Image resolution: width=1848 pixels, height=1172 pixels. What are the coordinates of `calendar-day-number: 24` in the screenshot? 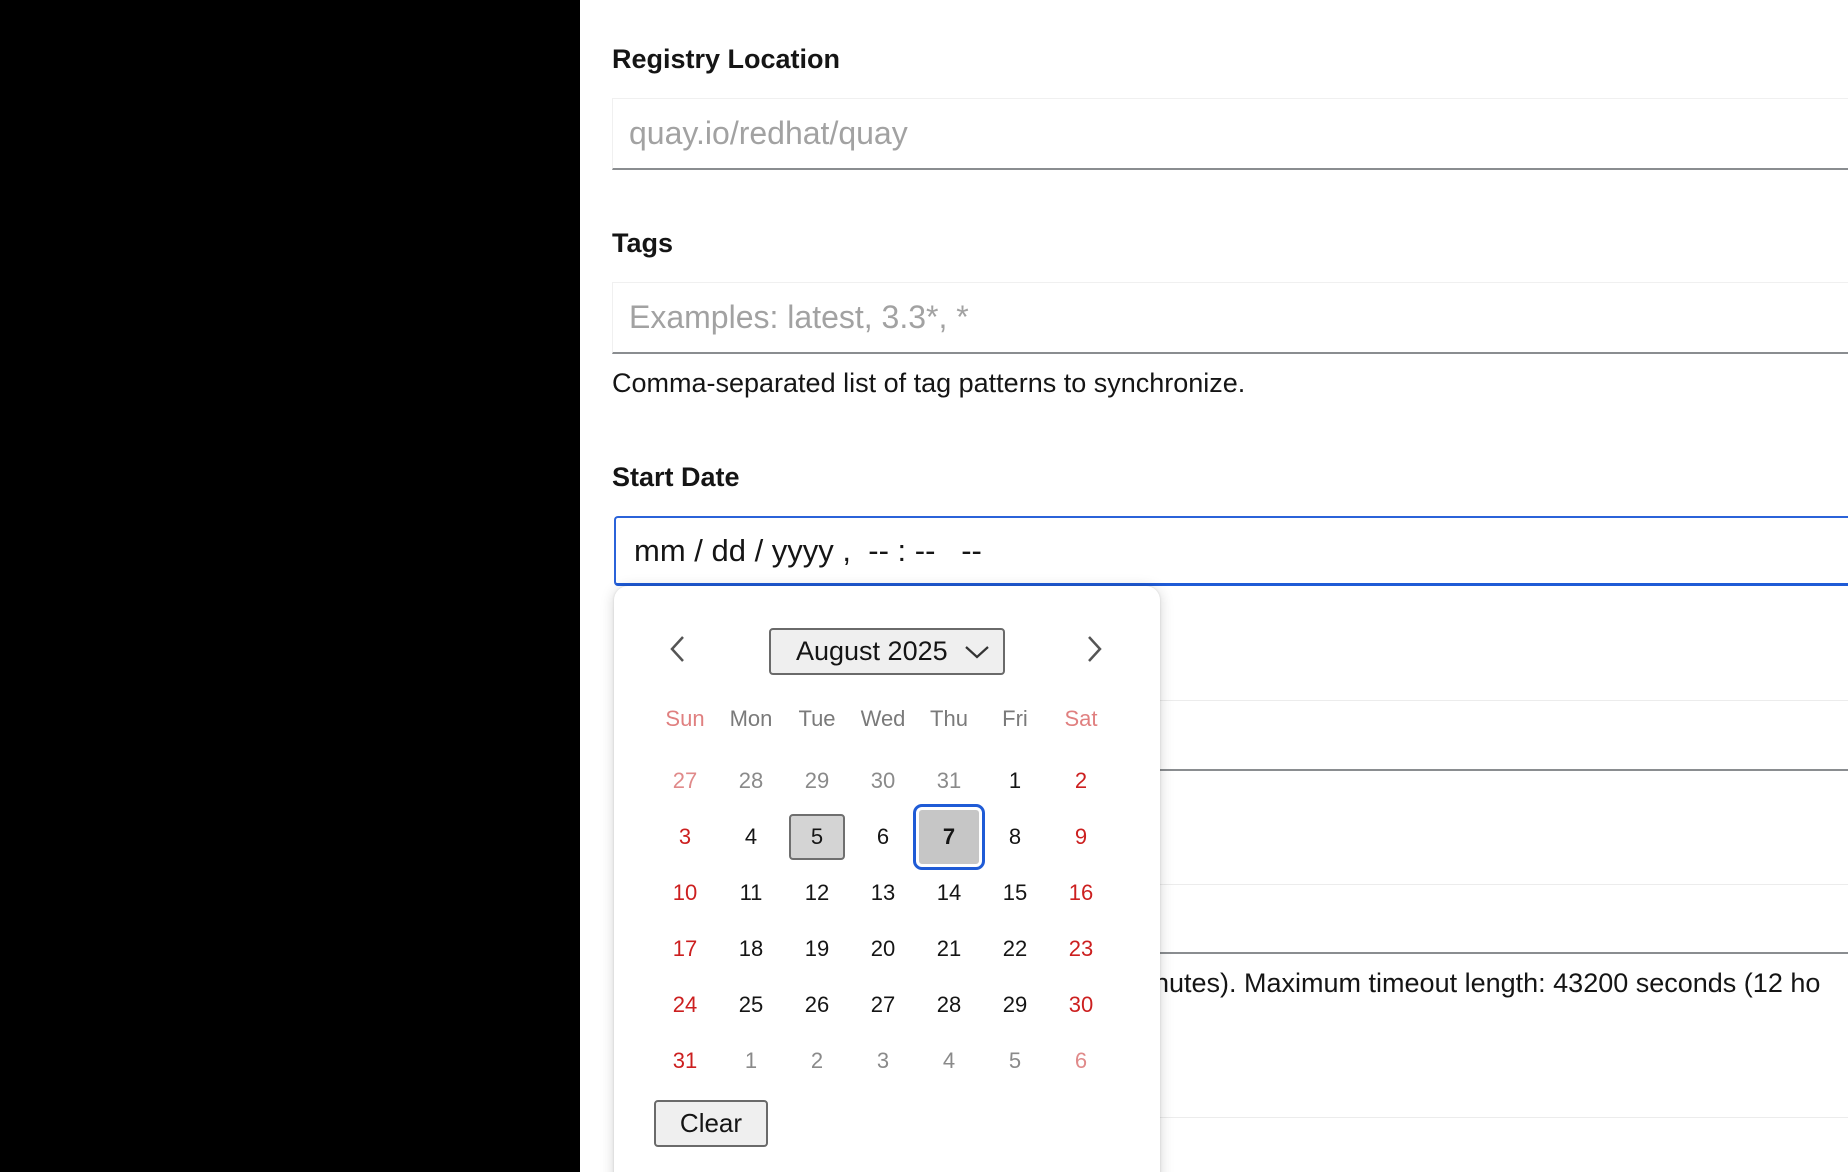 It's located at (685, 1004).